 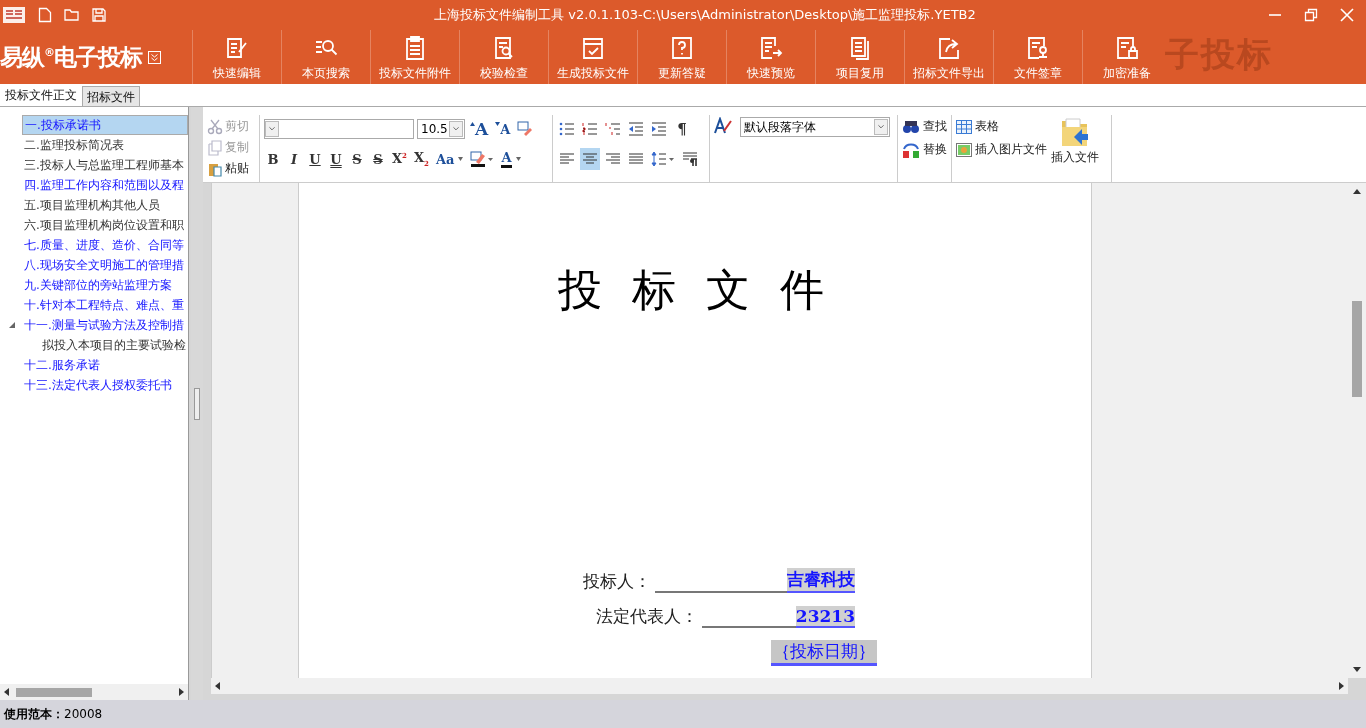 What do you see at coordinates (964, 126) in the screenshot?
I see `table-icon` at bounding box center [964, 126].